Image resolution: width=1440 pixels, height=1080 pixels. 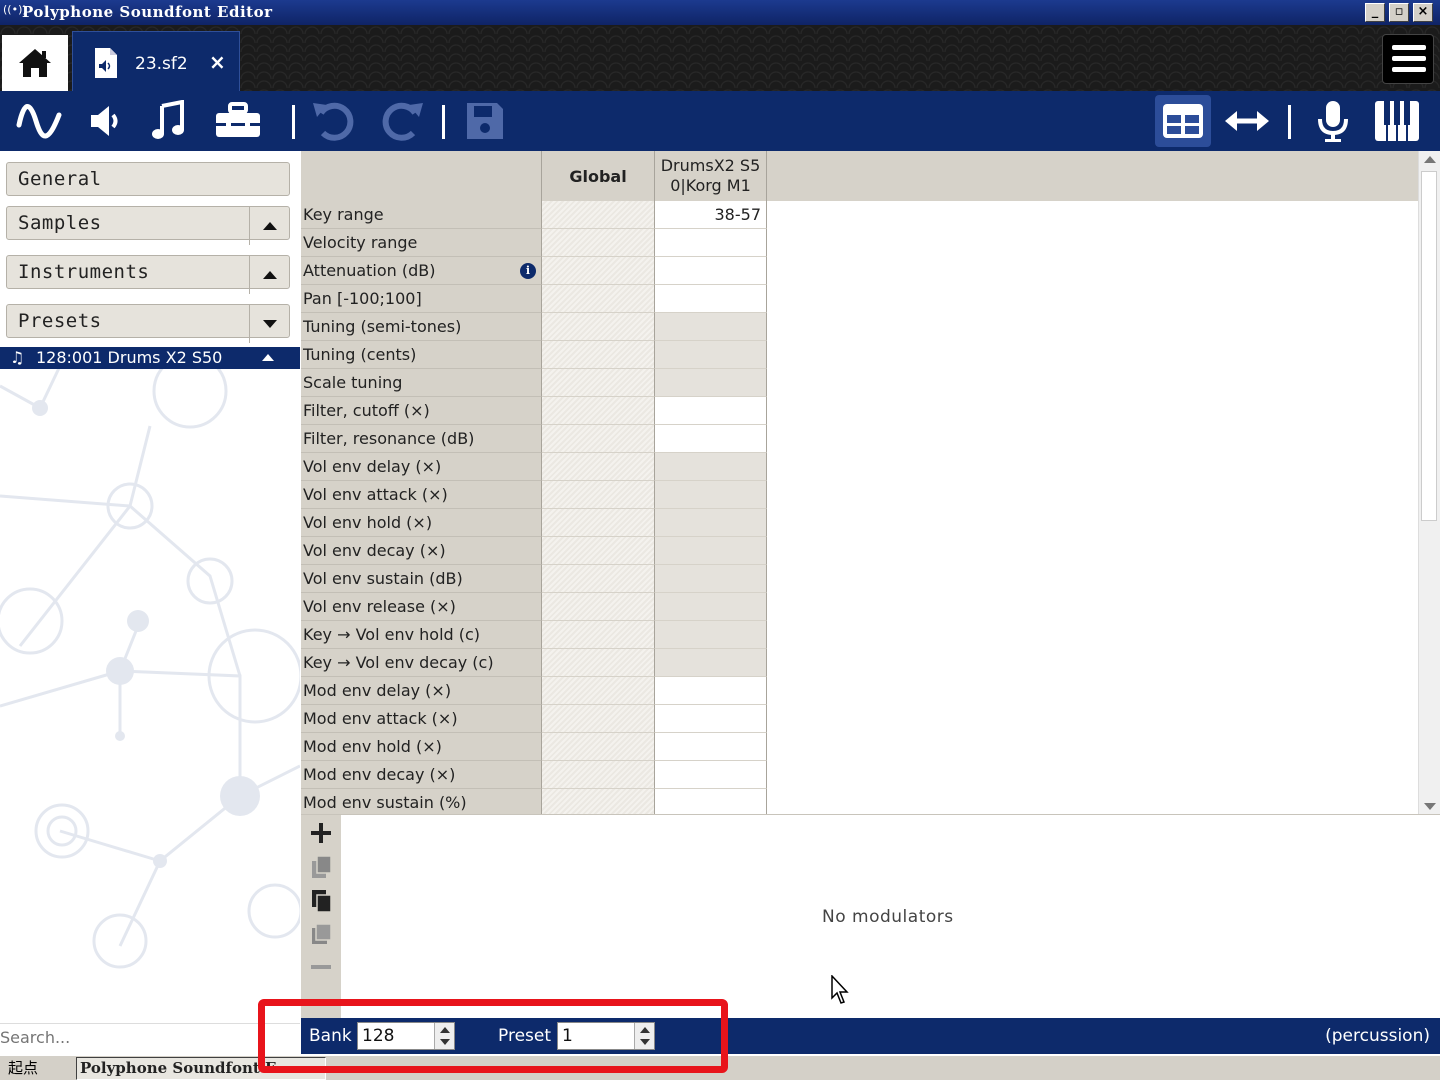 I want to click on expand-arrow-icon, so click(x=269, y=324).